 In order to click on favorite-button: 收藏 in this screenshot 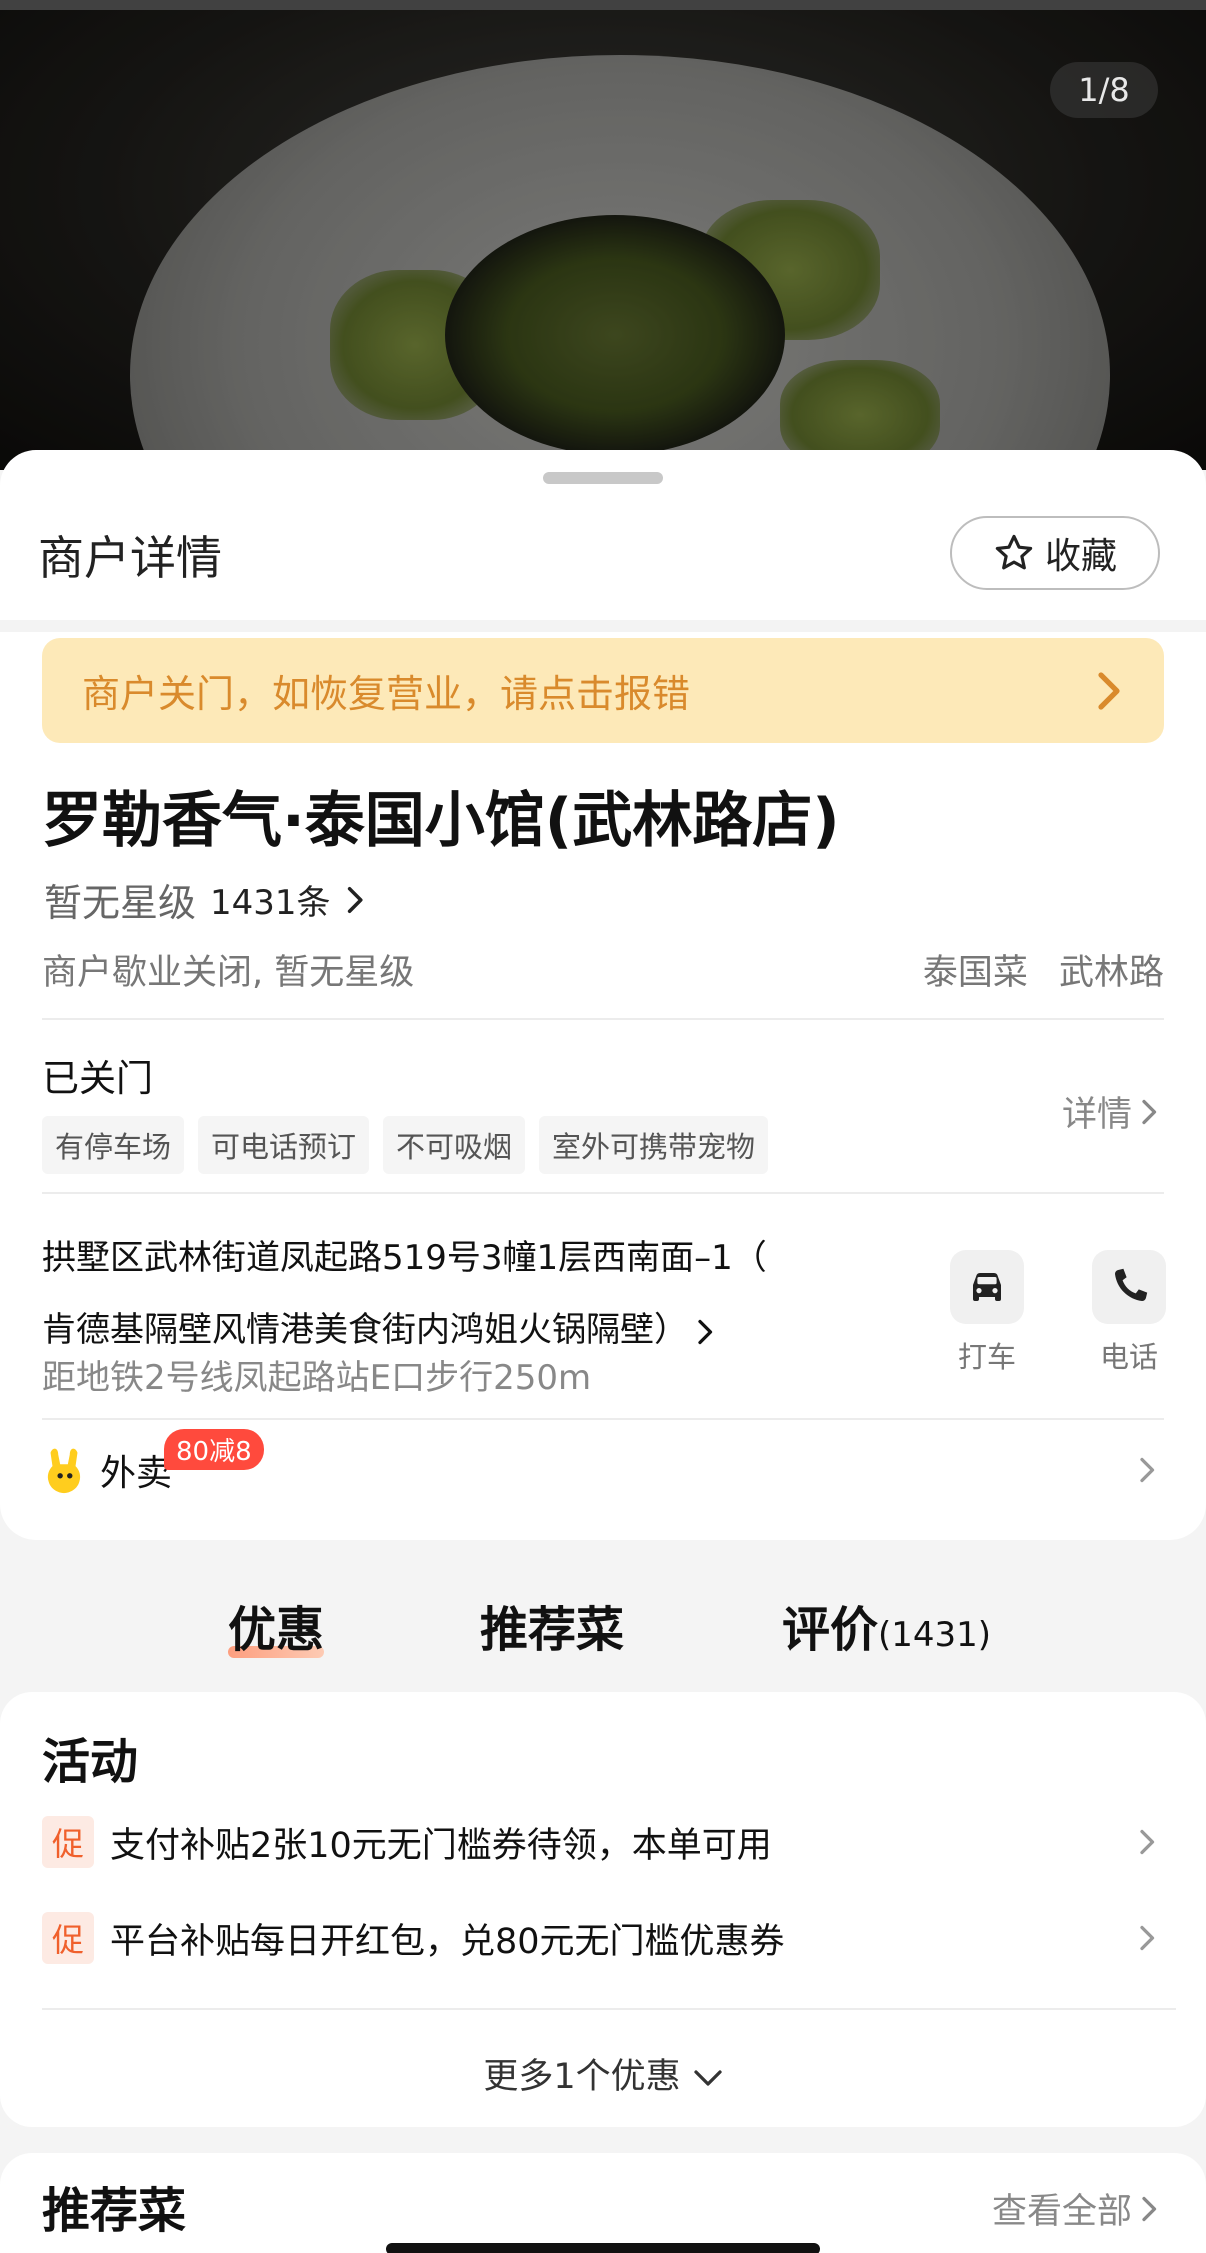, I will do `click(1055, 553)`.